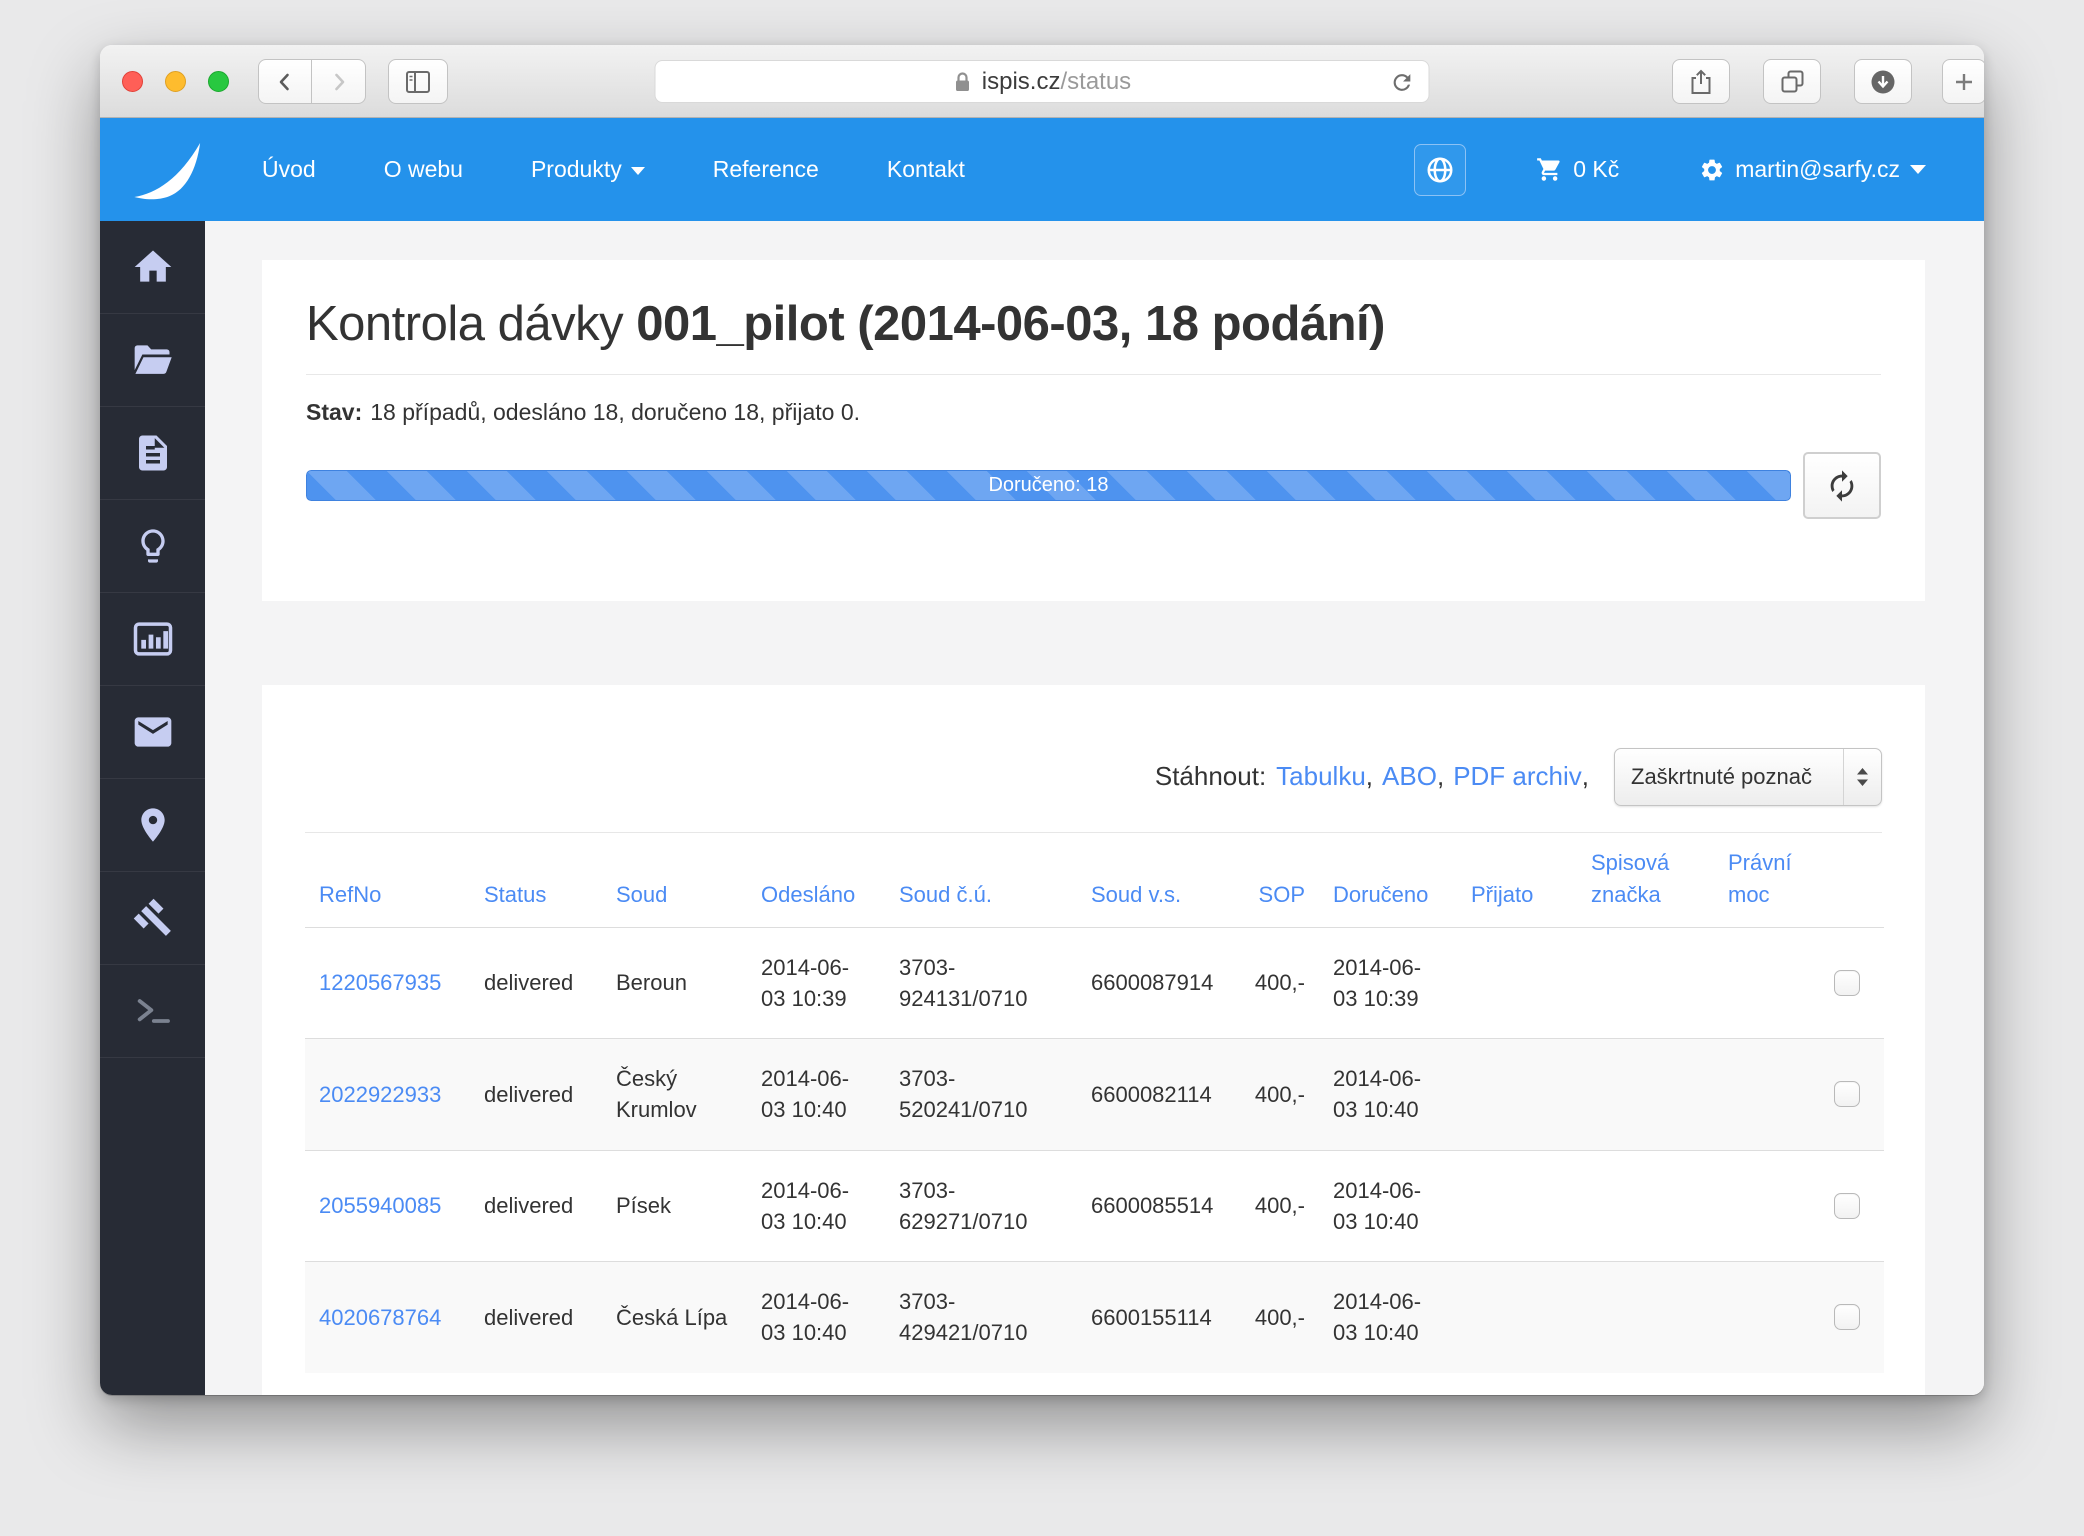  I want to click on map-pin-icon, so click(153, 825).